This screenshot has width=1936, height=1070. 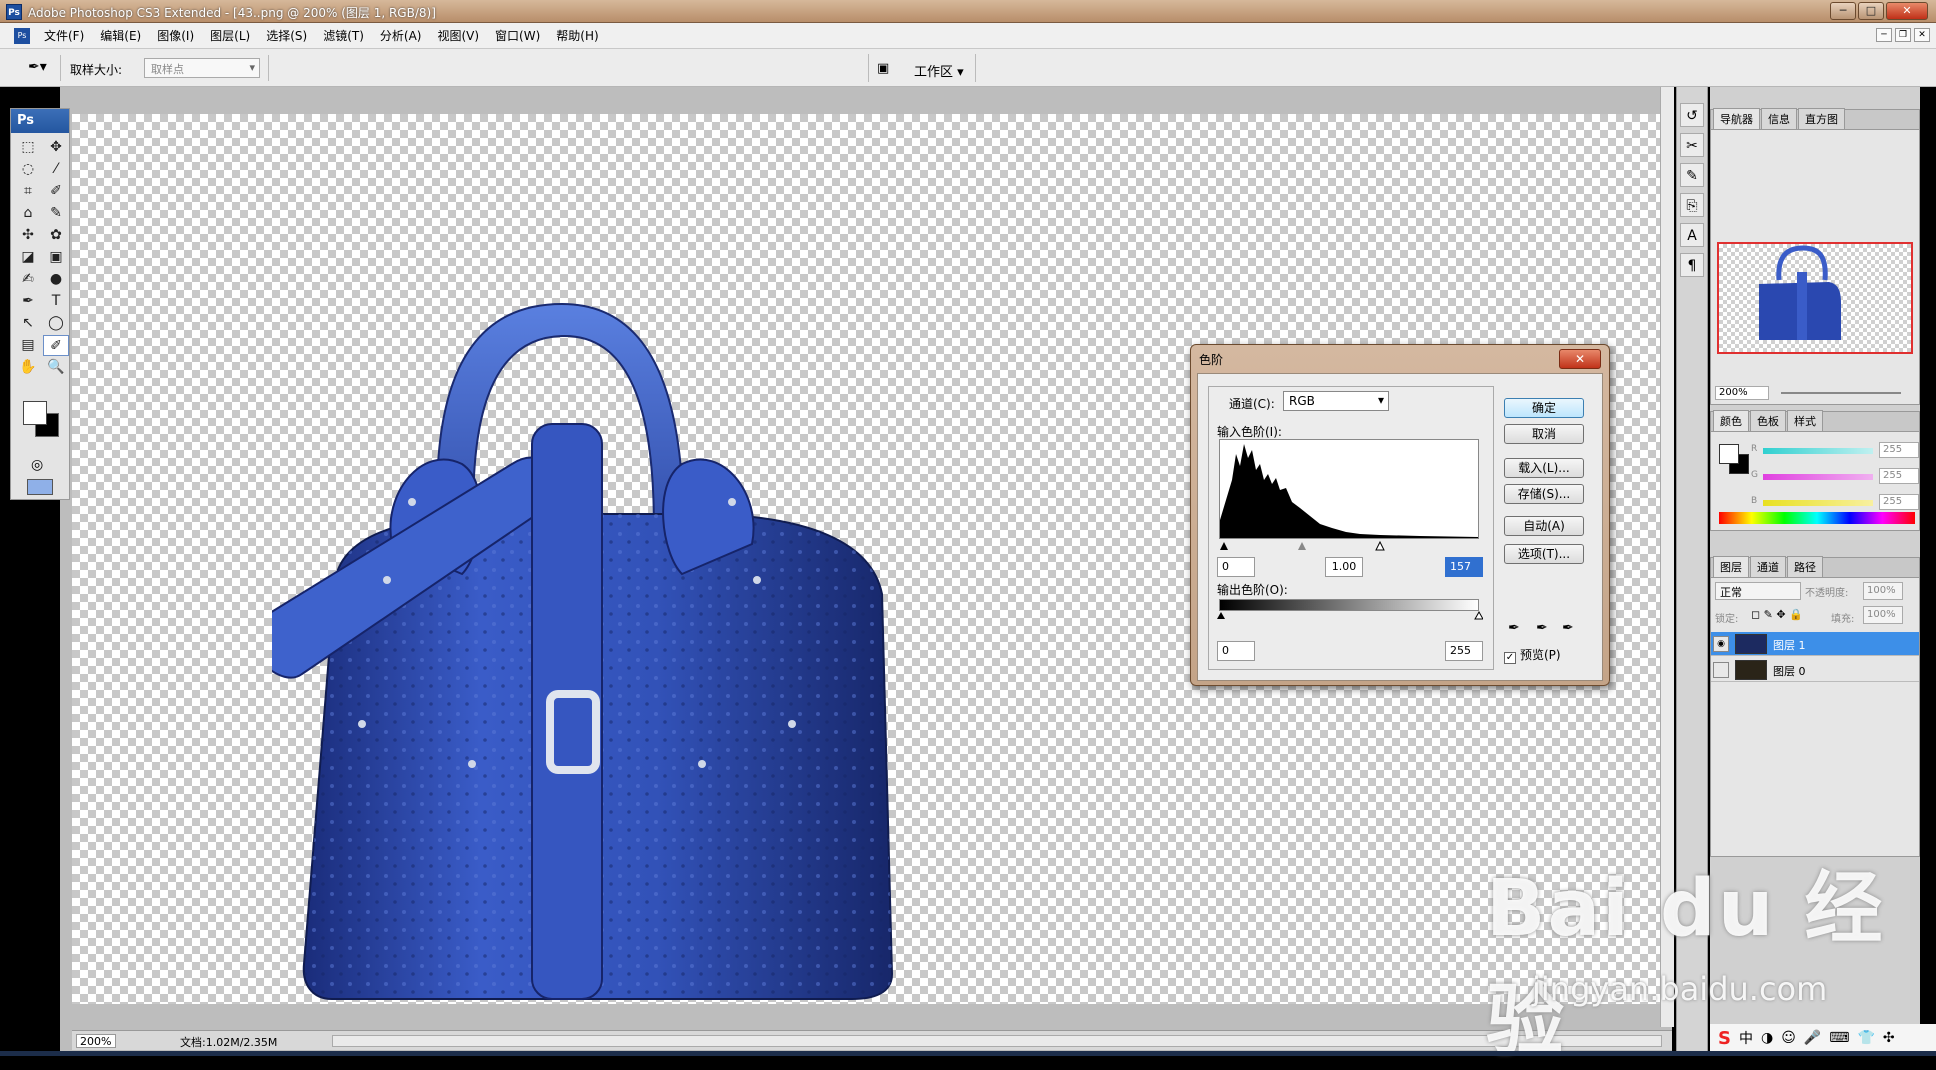 What do you see at coordinates (401, 35) in the screenshot?
I see `menu-analysis: 分析(A)` at bounding box center [401, 35].